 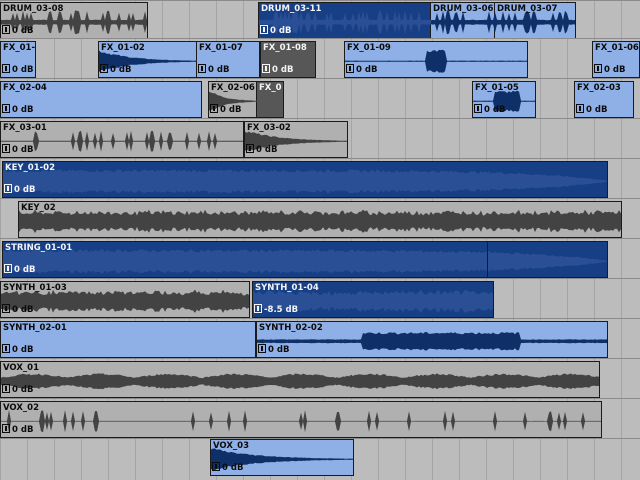 I want to click on clip-drum-03-06: DRUM_03-06, so click(x=463, y=20).